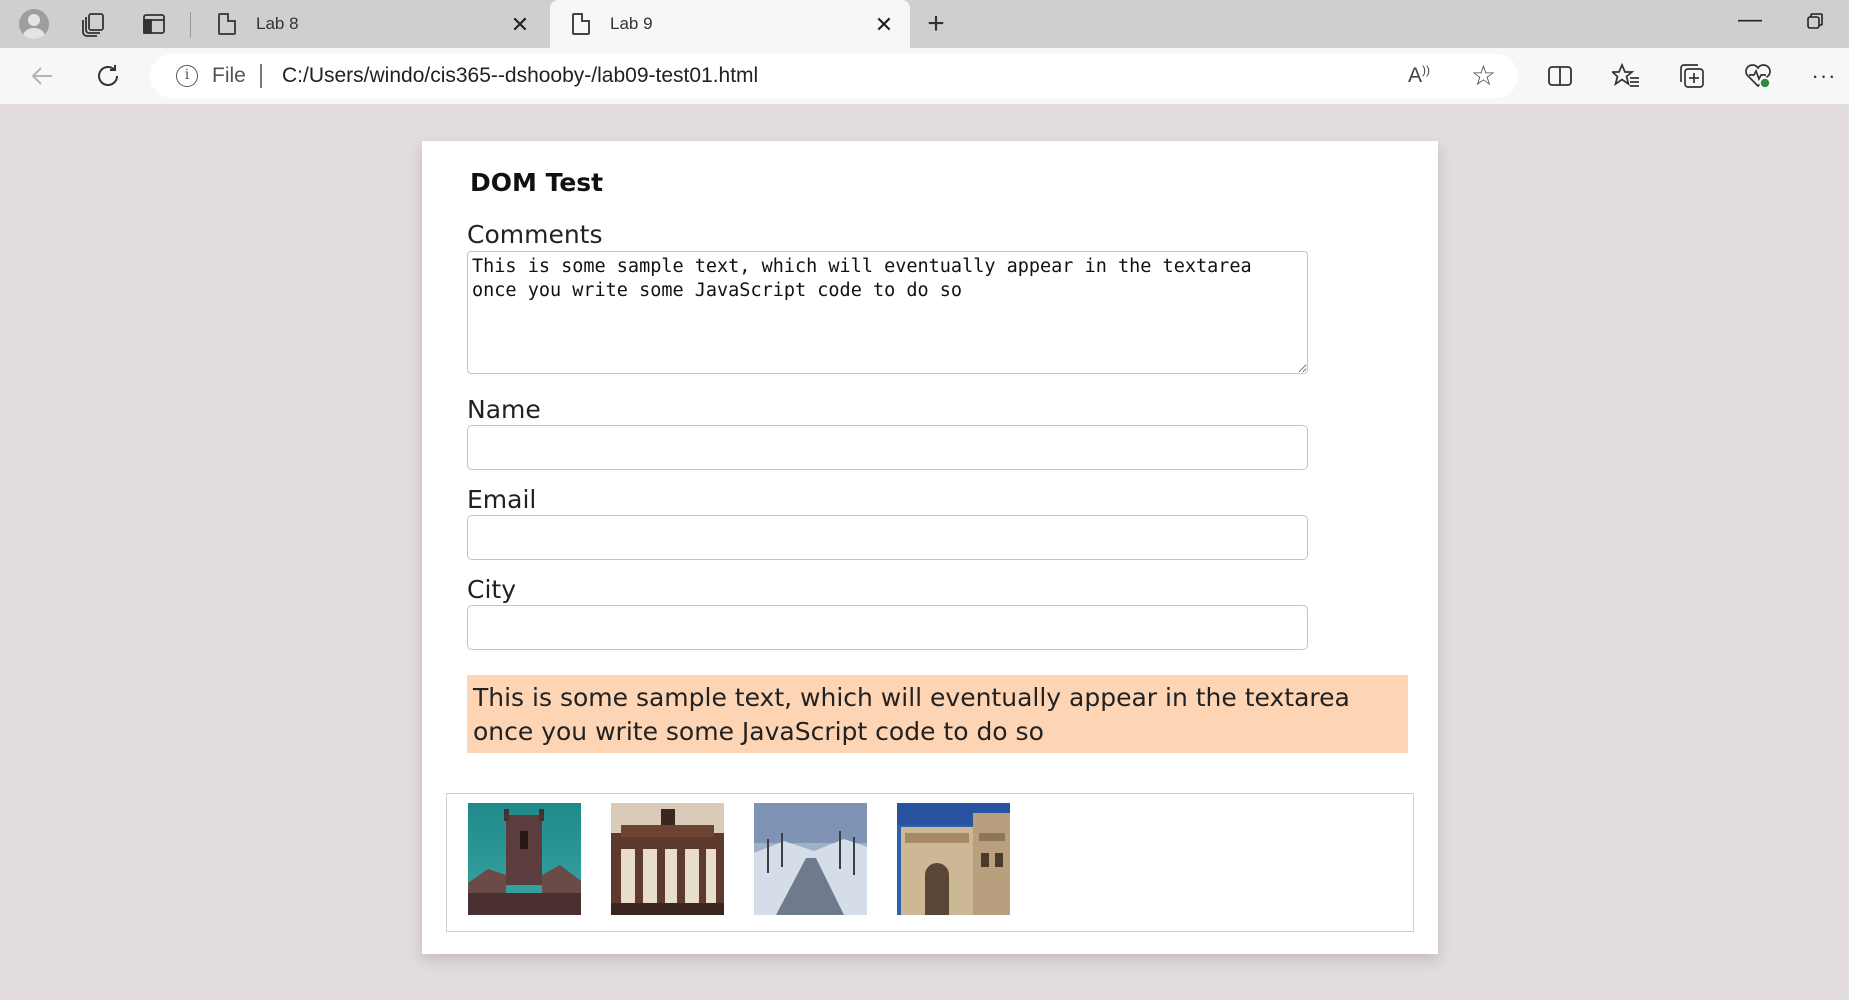 Image resolution: width=1849 pixels, height=1000 pixels. I want to click on divider, so click(261, 76).